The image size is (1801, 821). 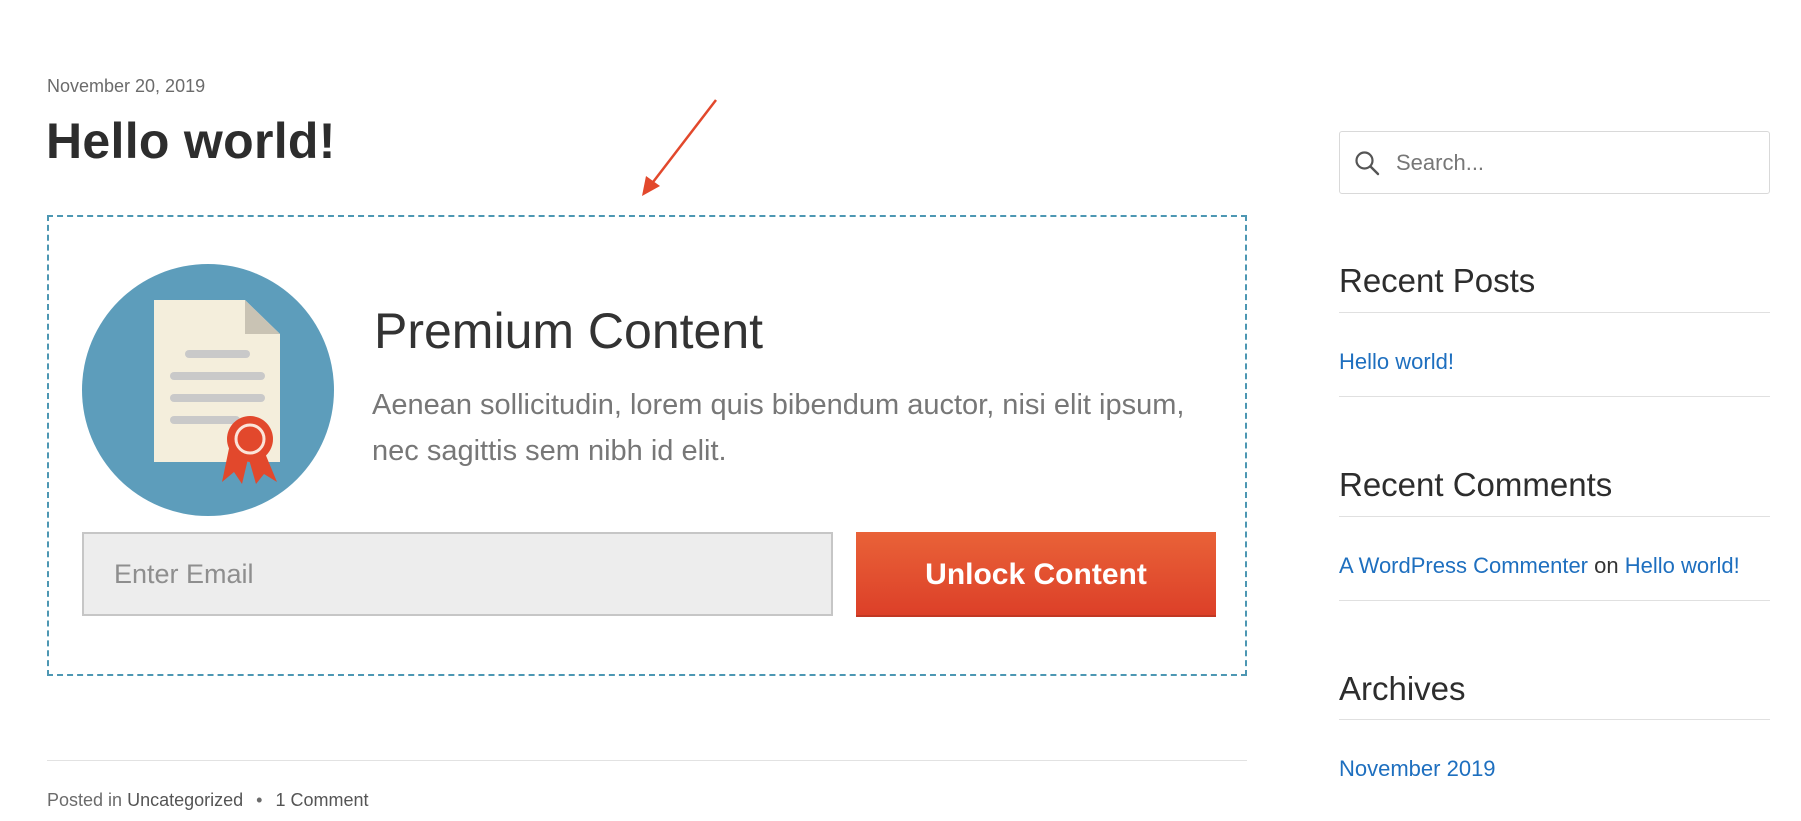 What do you see at coordinates (1437, 280) in the screenshot?
I see `recent-posts-title: Recent Posts` at bounding box center [1437, 280].